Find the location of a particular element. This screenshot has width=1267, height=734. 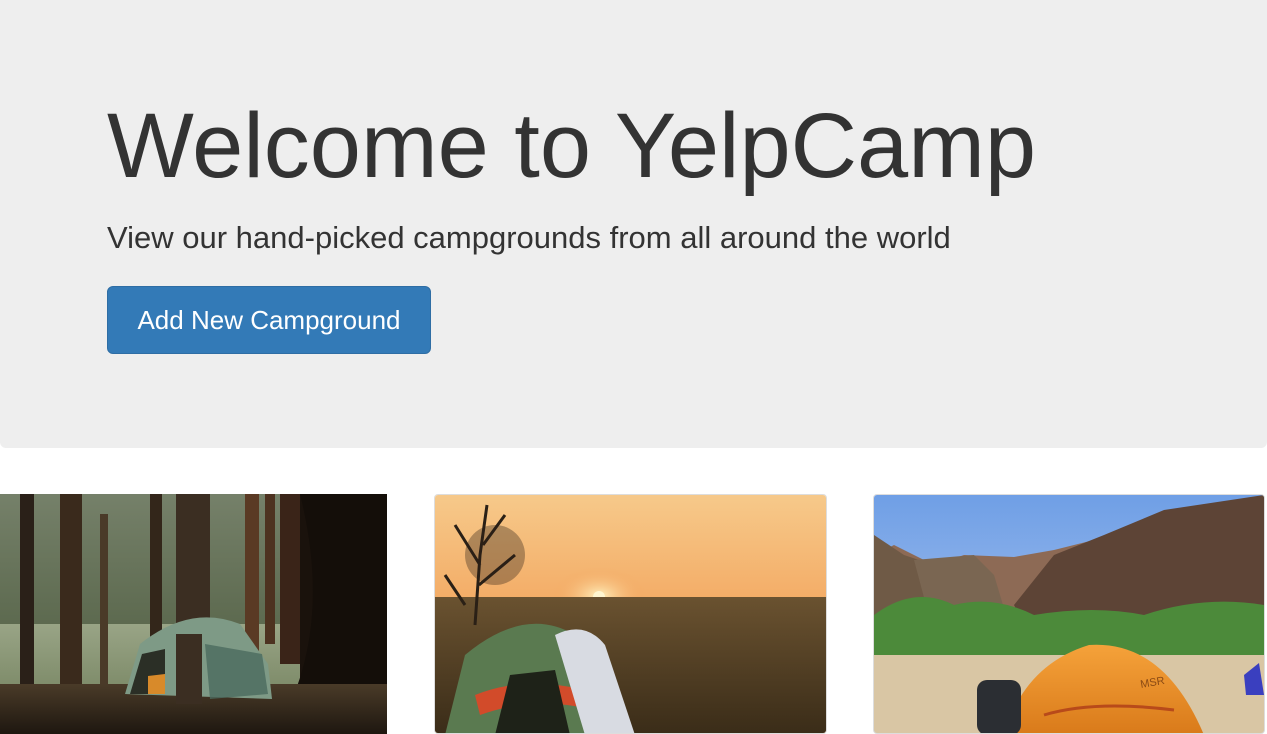

campground-image-forest is located at coordinates (193, 614).